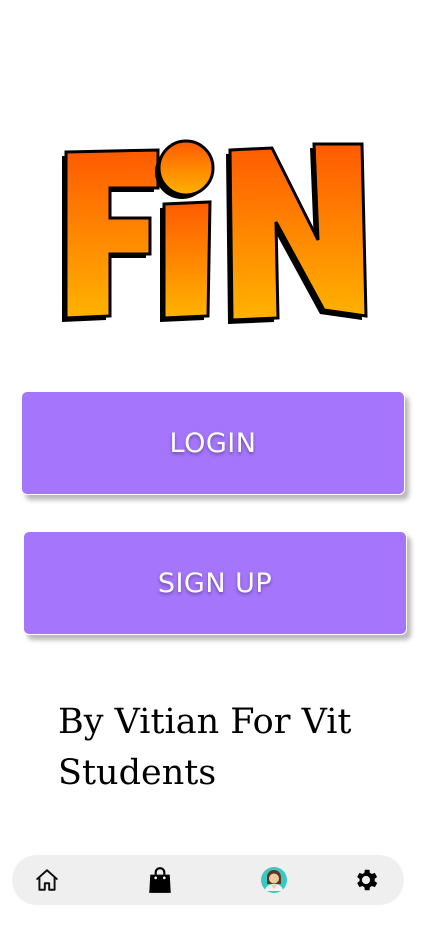 The width and height of the screenshot is (428, 926). What do you see at coordinates (205, 747) in the screenshot?
I see `tagline: By Vitian For Vit Students` at bounding box center [205, 747].